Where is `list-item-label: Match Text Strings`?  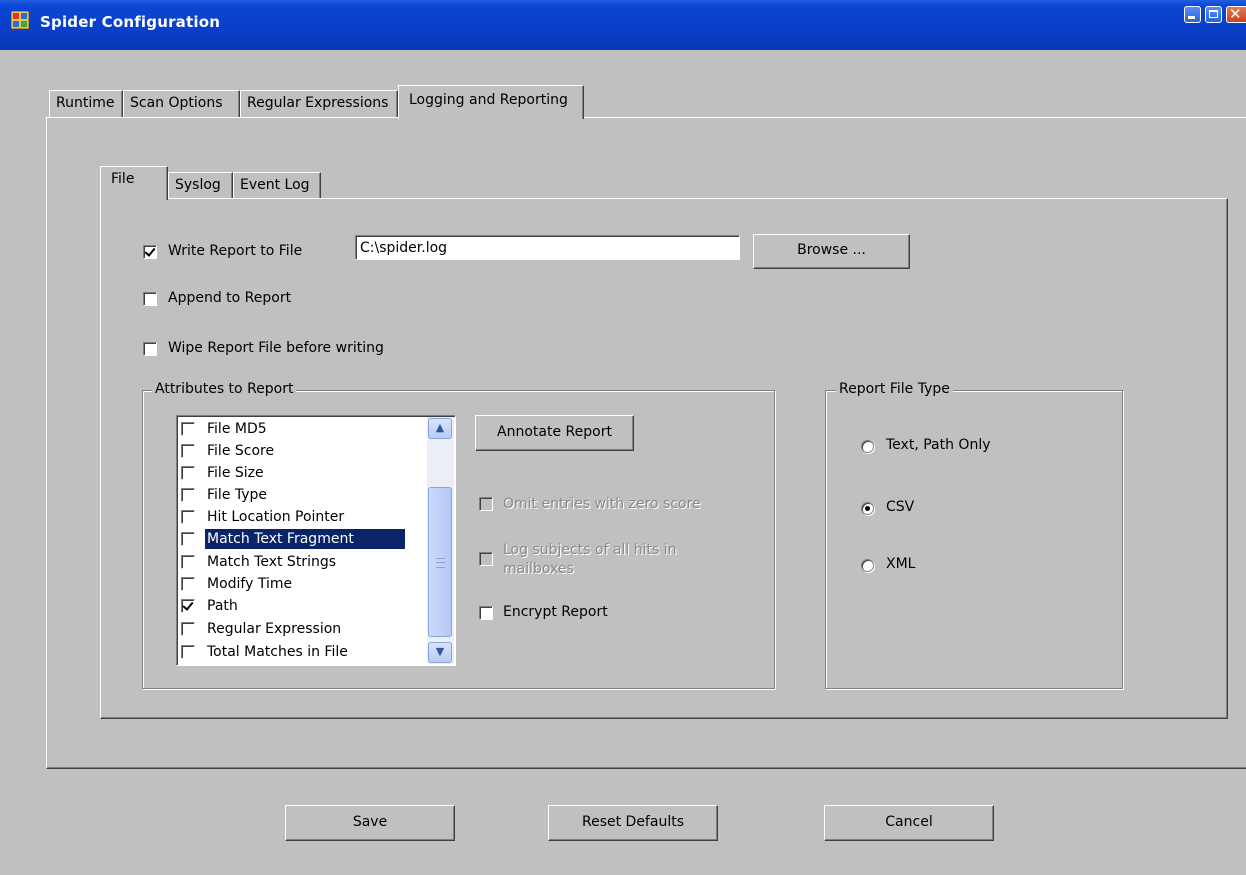 list-item-label: Match Text Strings is located at coordinates (272, 562).